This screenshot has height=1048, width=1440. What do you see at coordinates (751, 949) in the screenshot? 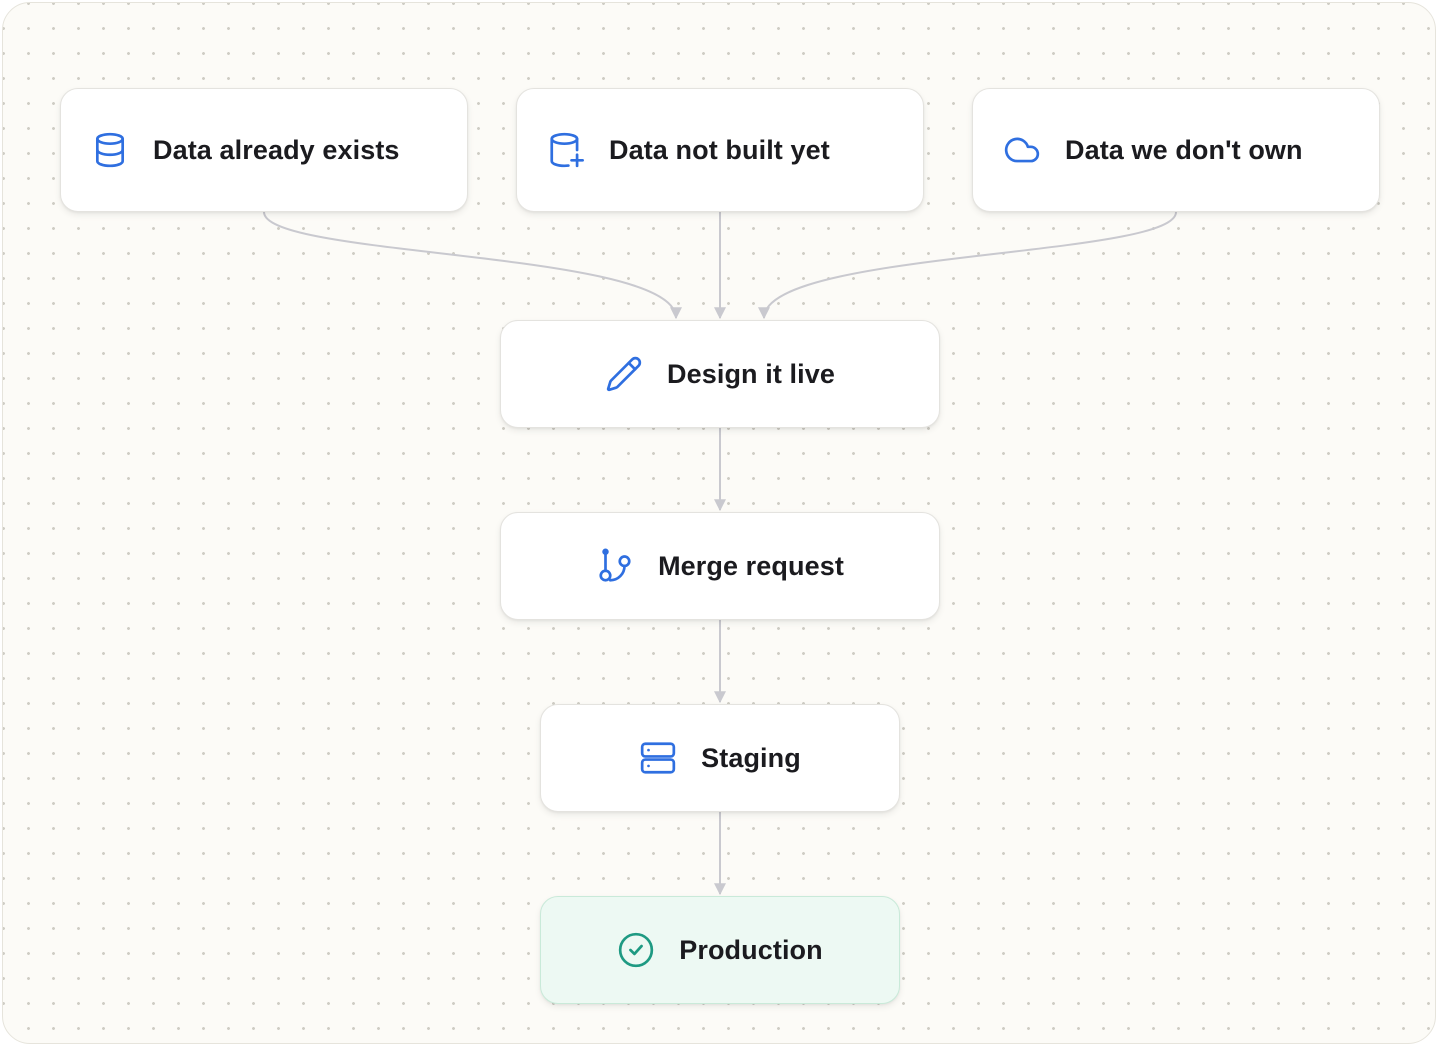
I see `node-label: Production` at bounding box center [751, 949].